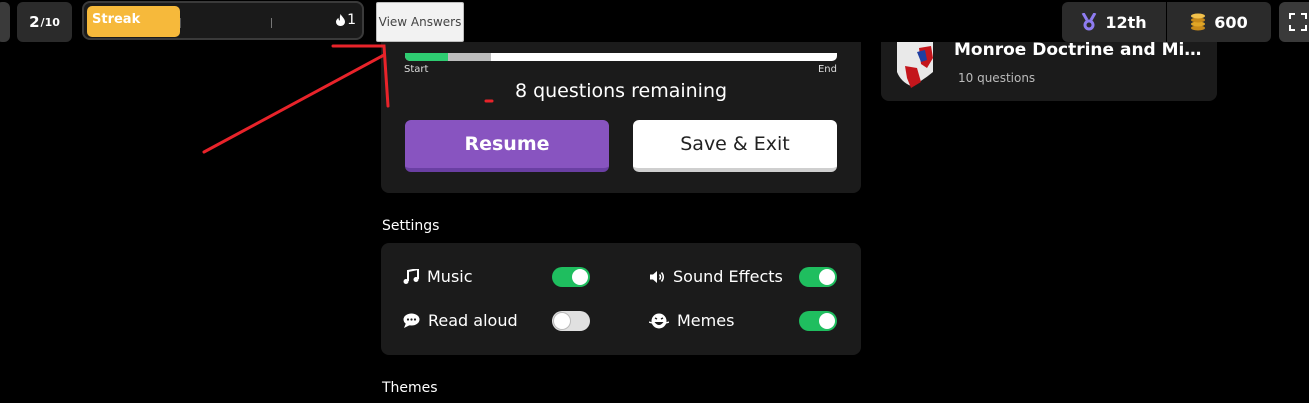 This screenshot has width=1309, height=403. What do you see at coordinates (1198, 22) in the screenshot?
I see `coin-stack-icon` at bounding box center [1198, 22].